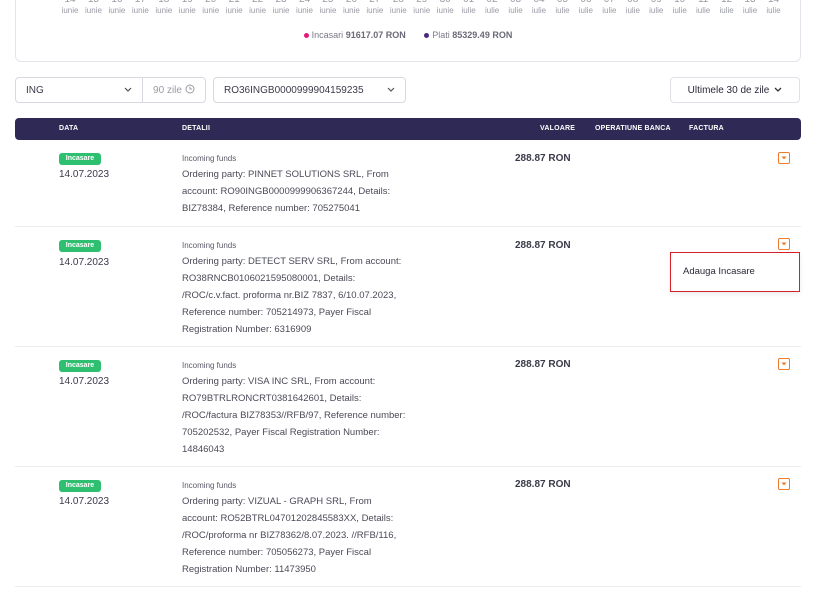 The height and width of the screenshot is (593, 820). I want to click on column-header-valoare: VALOARE, so click(557, 128).